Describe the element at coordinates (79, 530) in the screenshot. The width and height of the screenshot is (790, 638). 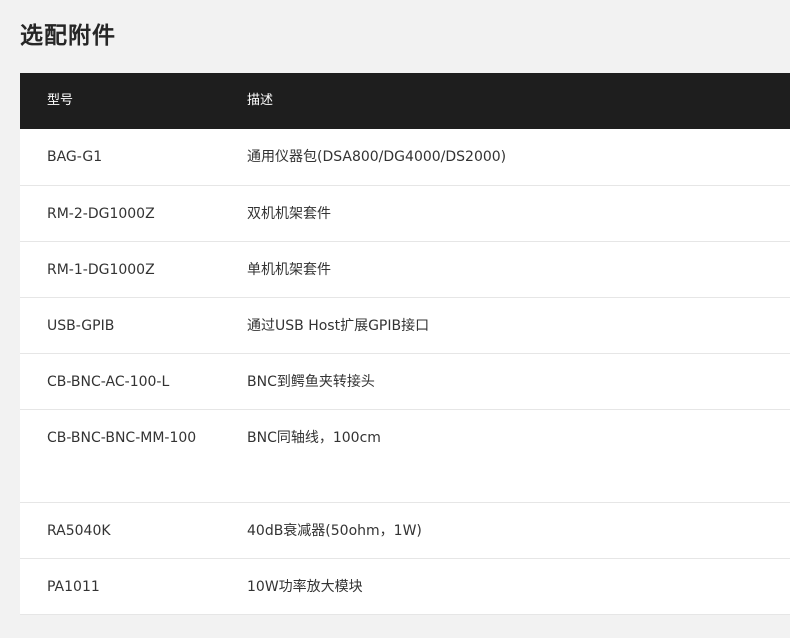
I see `model-text: RA5040K` at that location.